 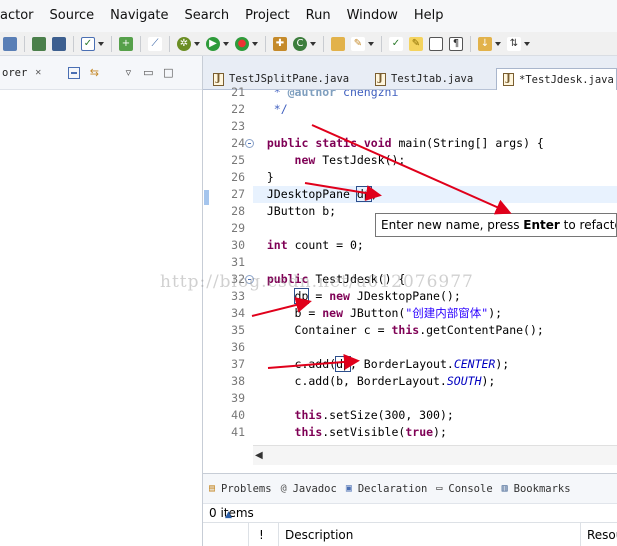 What do you see at coordinates (435, 432) in the screenshot?
I see `code-line: this.setVisible(true);` at bounding box center [435, 432].